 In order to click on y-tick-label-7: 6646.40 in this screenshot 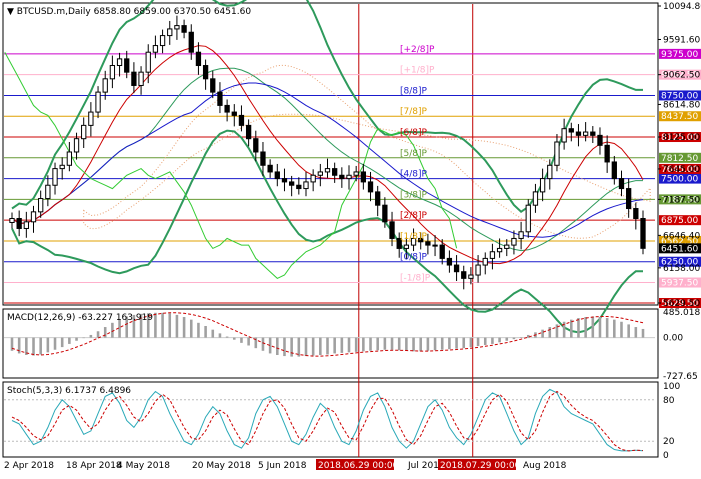, I will do `click(681, 236)`.